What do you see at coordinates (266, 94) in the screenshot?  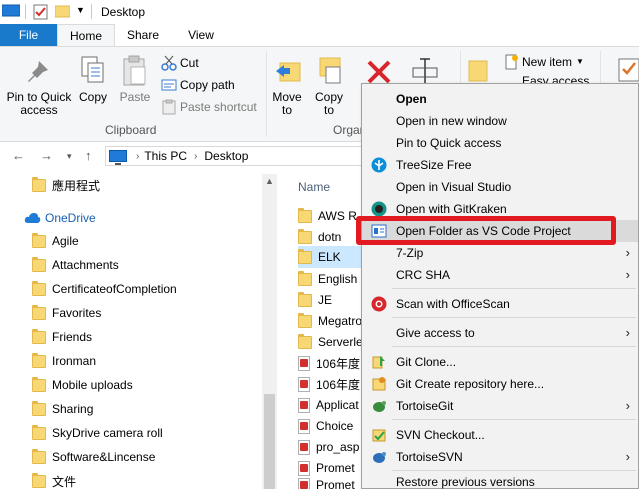 I see `separator` at bounding box center [266, 94].